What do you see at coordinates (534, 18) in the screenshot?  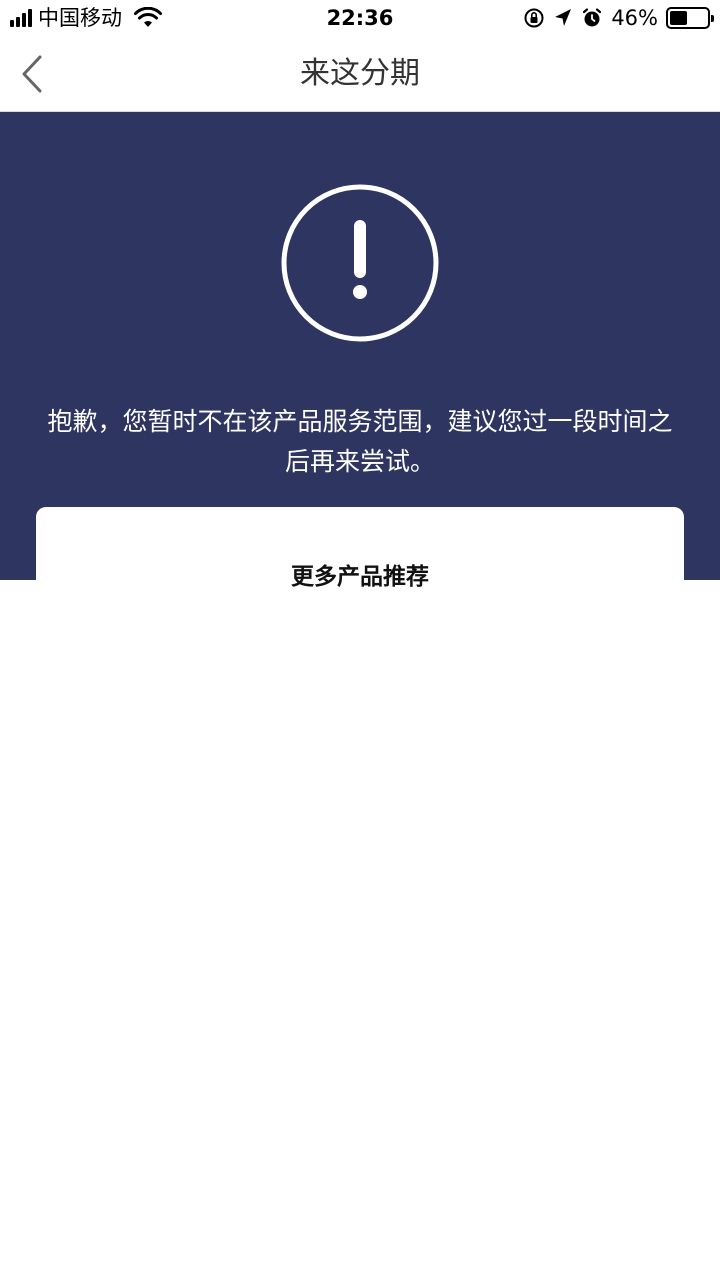 I see `orientation-lock-icon` at bounding box center [534, 18].